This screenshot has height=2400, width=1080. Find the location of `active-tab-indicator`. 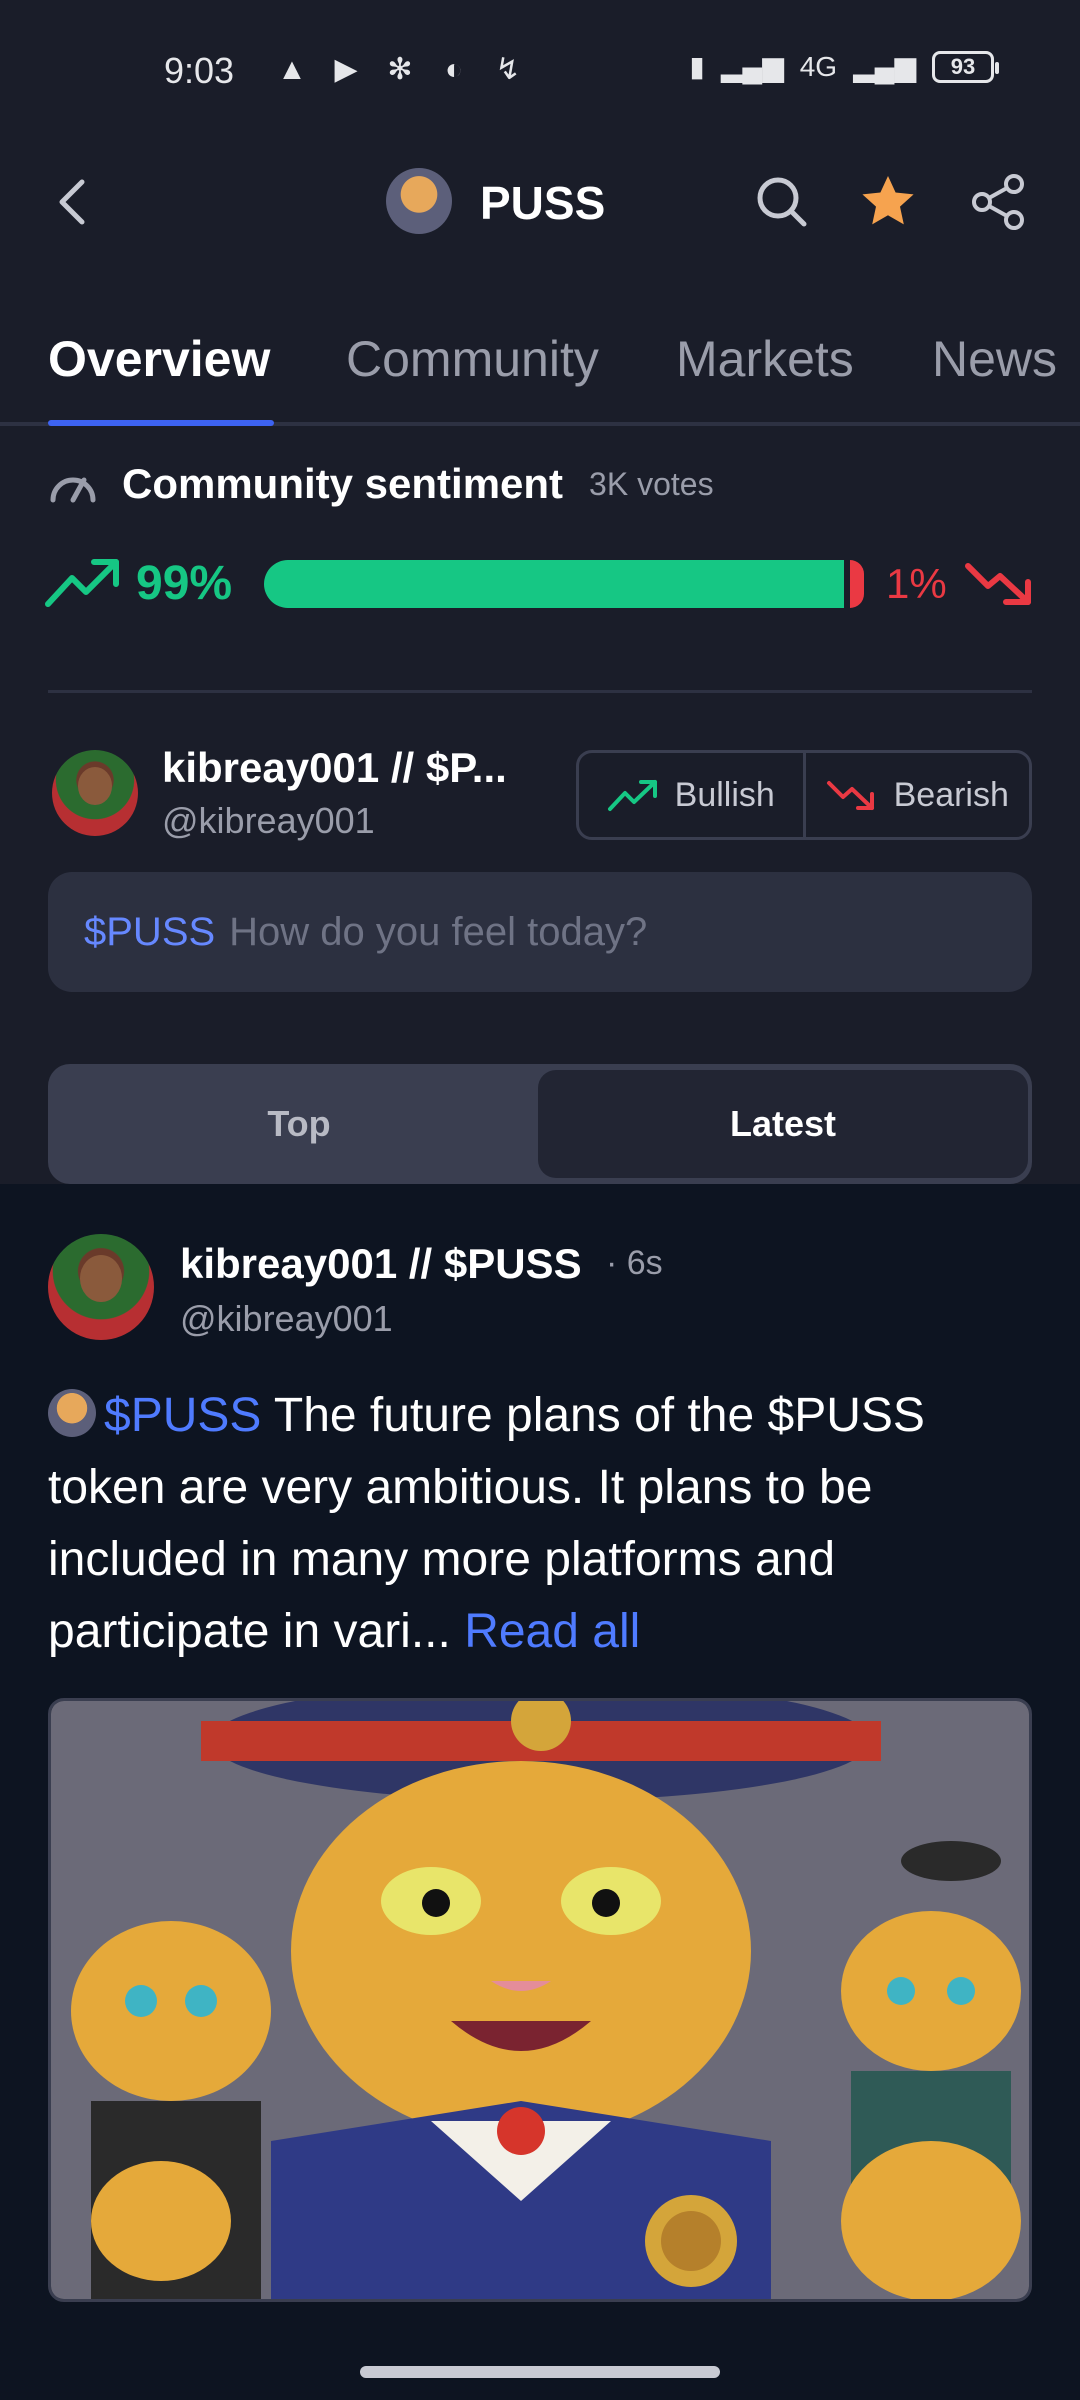

active-tab-indicator is located at coordinates (161, 423).